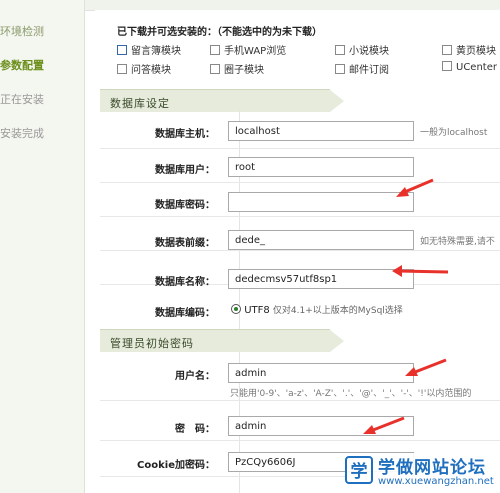 The image size is (500, 493). I want to click on arrow-password-annotation, so click(415, 187).